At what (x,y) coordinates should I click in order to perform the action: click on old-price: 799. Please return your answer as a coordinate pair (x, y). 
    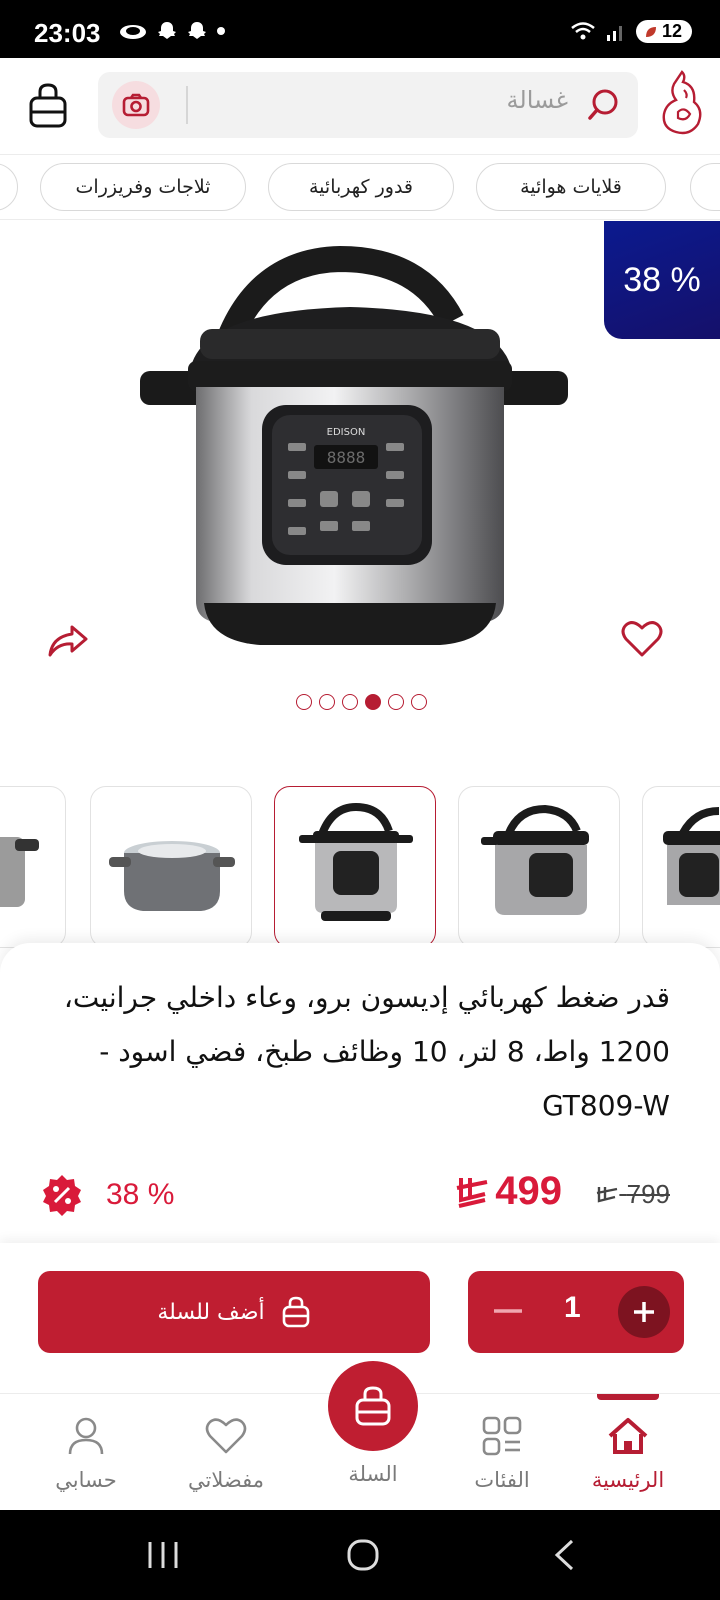
    Looking at the image, I should click on (632, 1194).